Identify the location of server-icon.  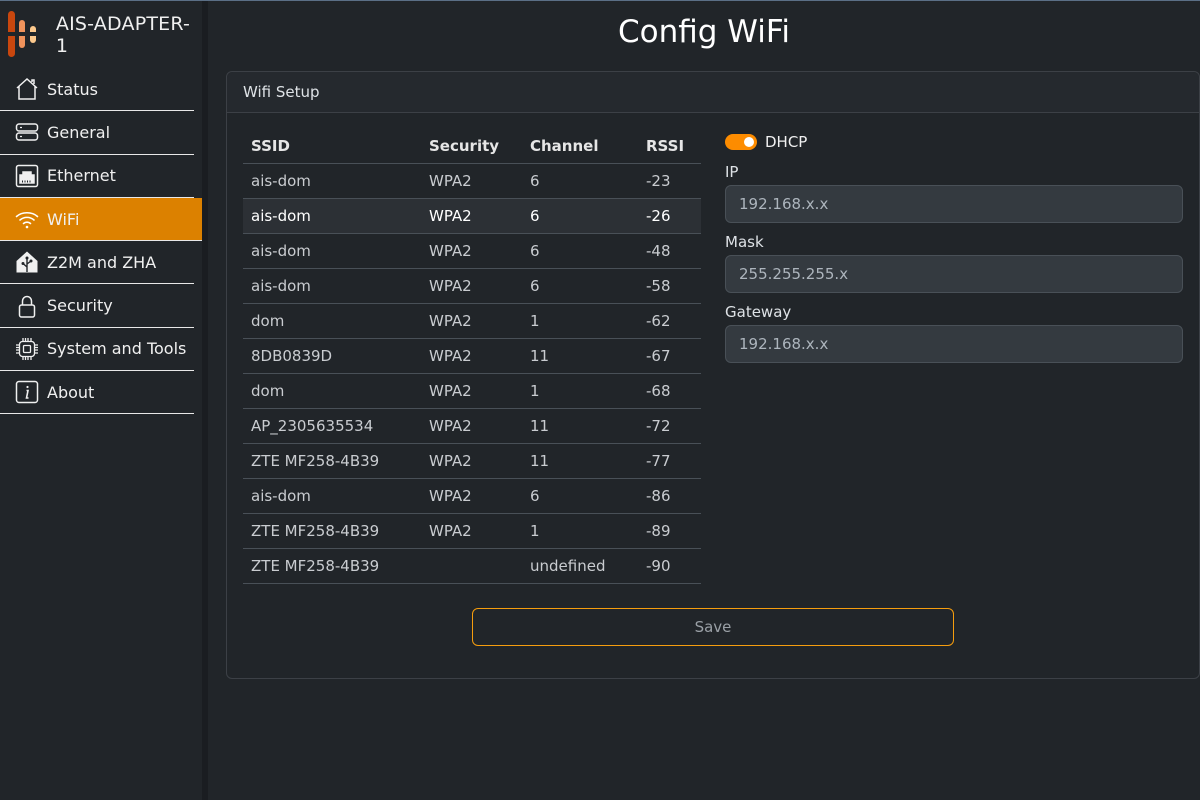
(27, 132).